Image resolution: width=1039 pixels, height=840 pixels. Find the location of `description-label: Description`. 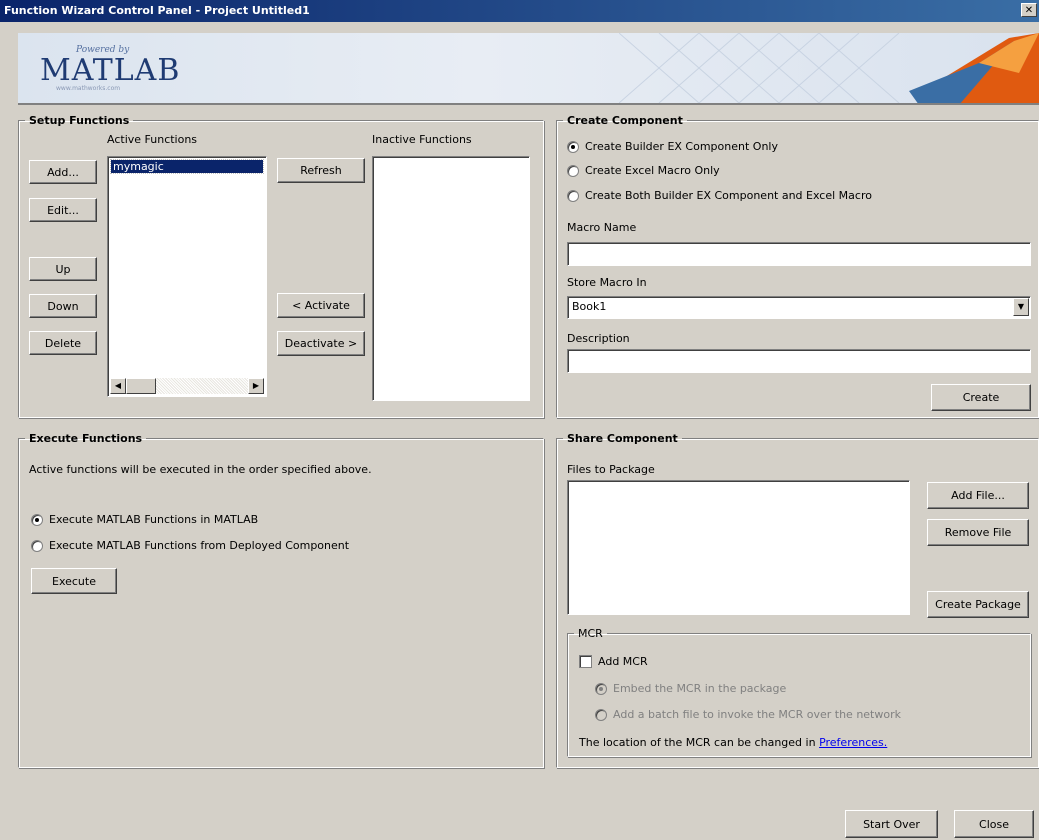

description-label: Description is located at coordinates (598, 338).